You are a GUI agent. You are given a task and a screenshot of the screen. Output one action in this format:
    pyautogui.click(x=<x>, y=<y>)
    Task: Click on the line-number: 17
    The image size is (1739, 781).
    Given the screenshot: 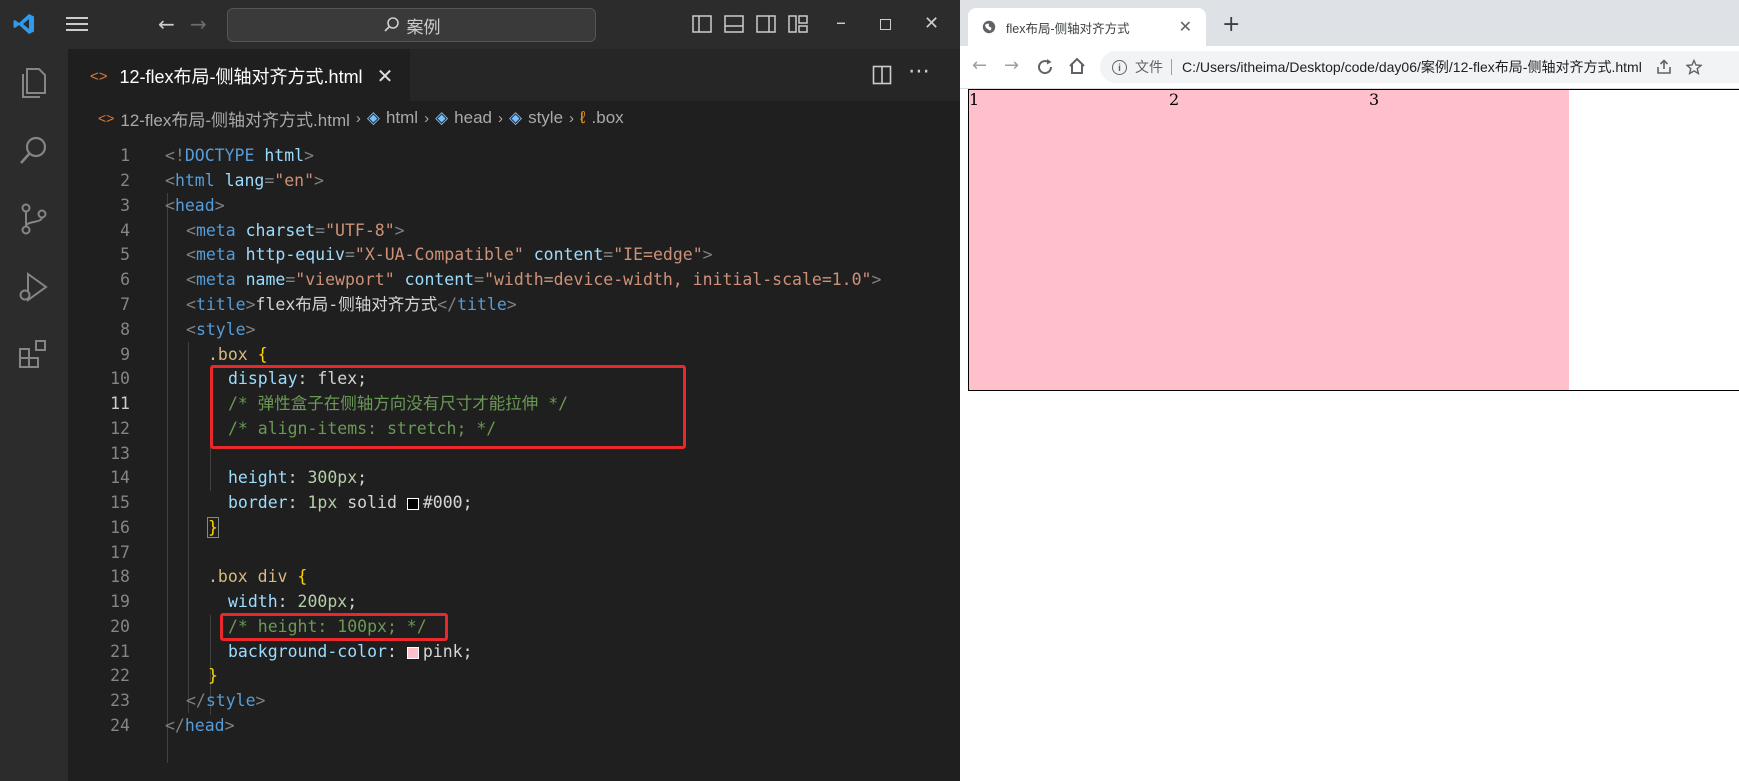 What is the action you would take?
    pyautogui.click(x=120, y=552)
    